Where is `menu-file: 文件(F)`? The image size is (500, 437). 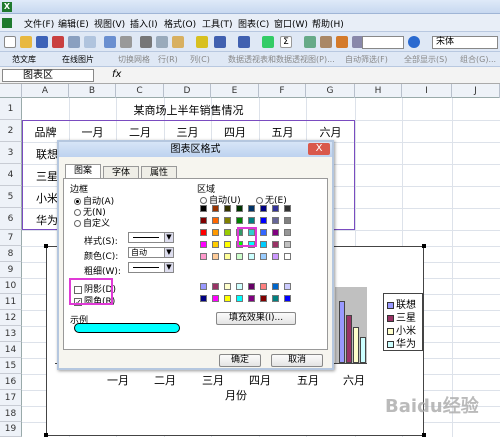
menu-file: 文件(F) is located at coordinates (39, 23).